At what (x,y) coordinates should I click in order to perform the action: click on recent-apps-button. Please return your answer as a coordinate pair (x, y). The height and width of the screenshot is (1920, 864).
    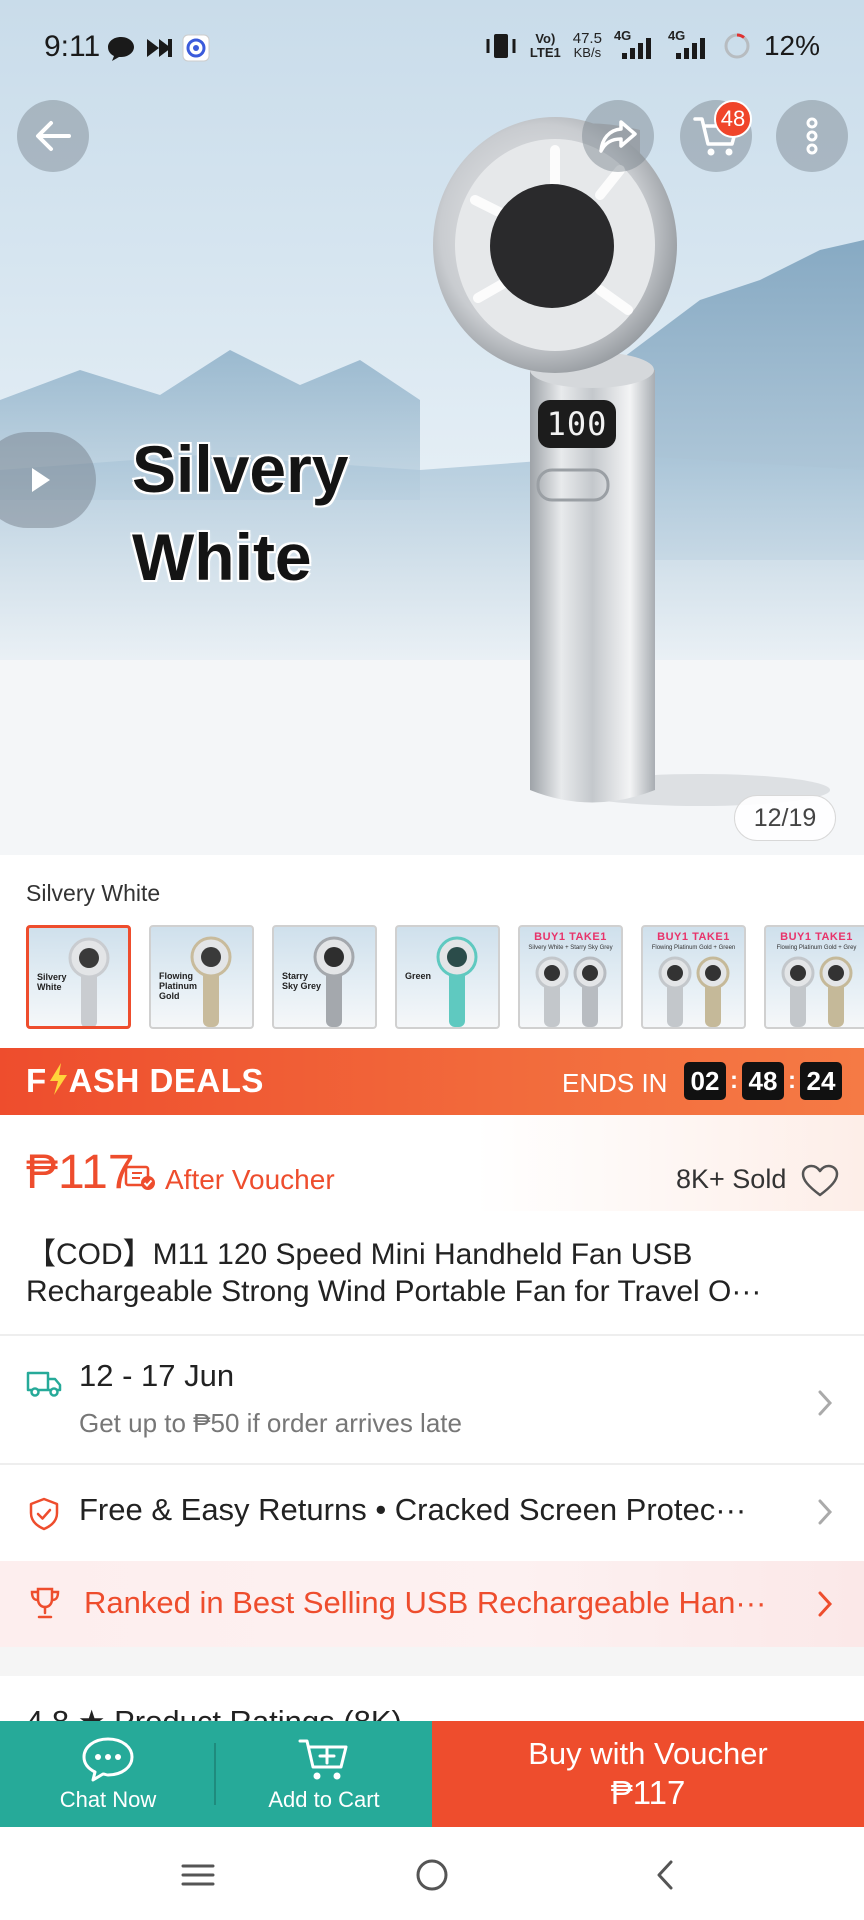
    Looking at the image, I should click on (198, 1875).